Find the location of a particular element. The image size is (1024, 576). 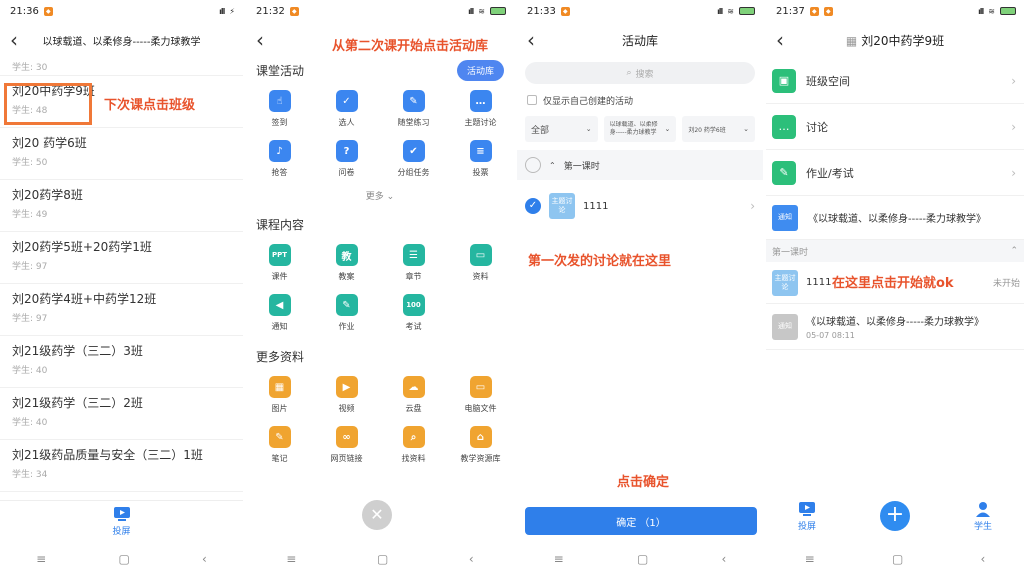

material-item: ▶ 视频 is located at coordinates (346, 395).